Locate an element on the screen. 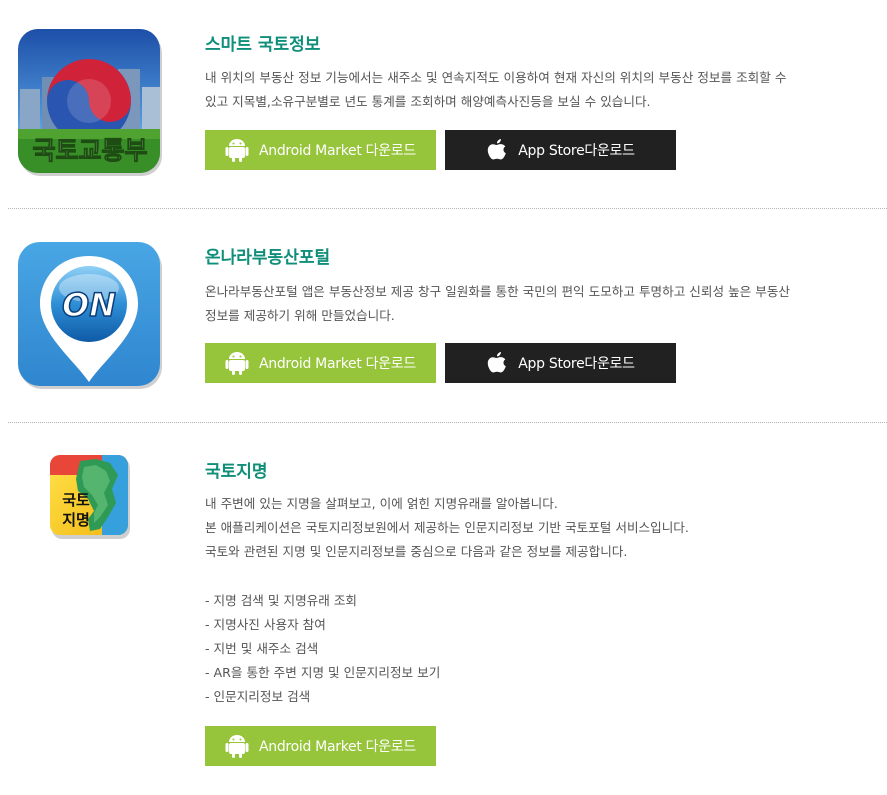 The image size is (887, 795). icon-text: ON is located at coordinates (89, 305).